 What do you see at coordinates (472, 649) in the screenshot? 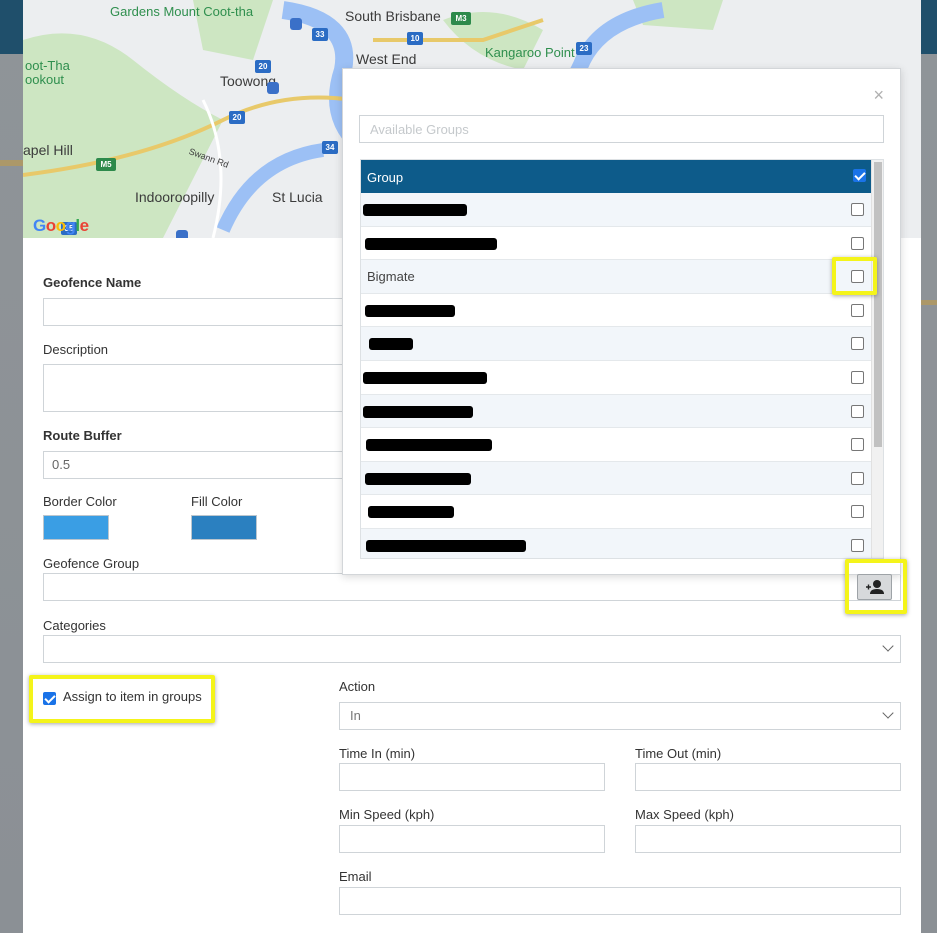
I see `categories-select` at bounding box center [472, 649].